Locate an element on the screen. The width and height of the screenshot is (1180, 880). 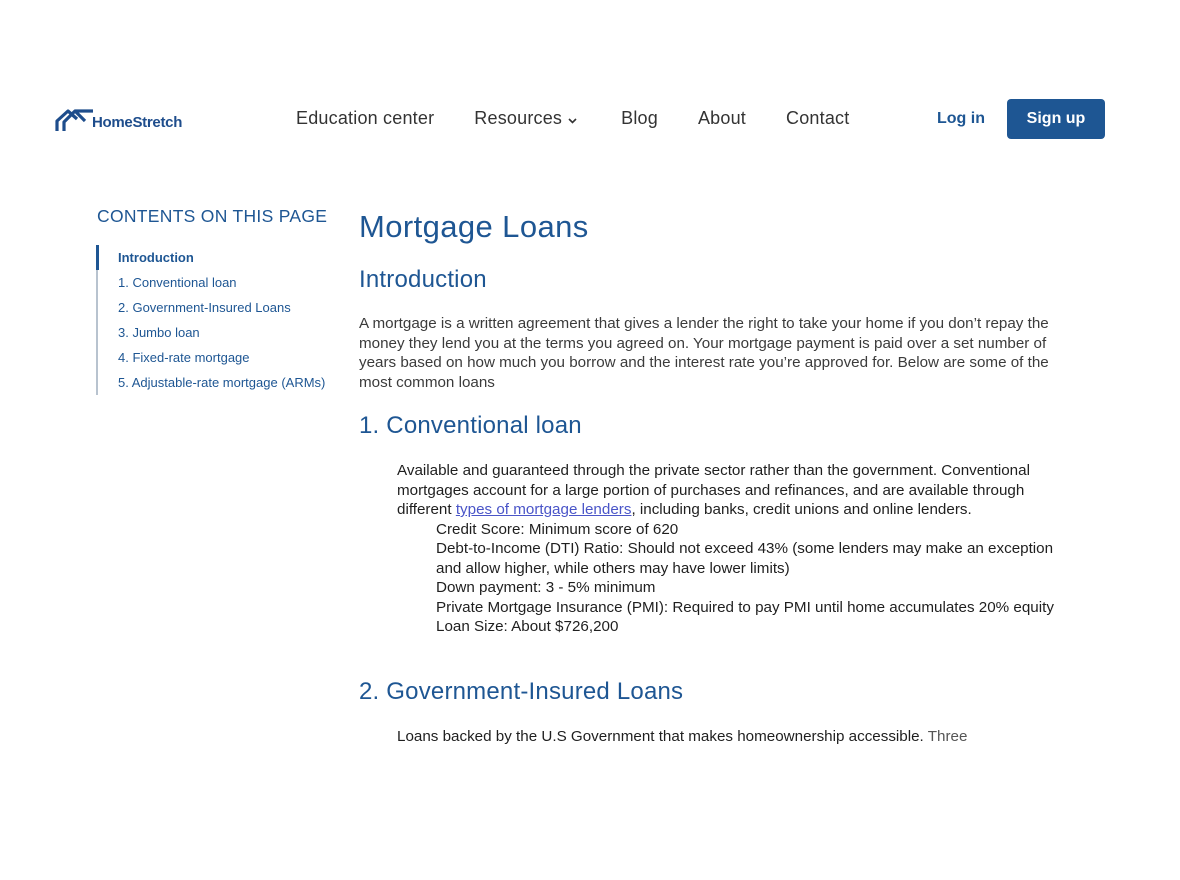
page-title: Mortgage Loans is located at coordinates (474, 226).